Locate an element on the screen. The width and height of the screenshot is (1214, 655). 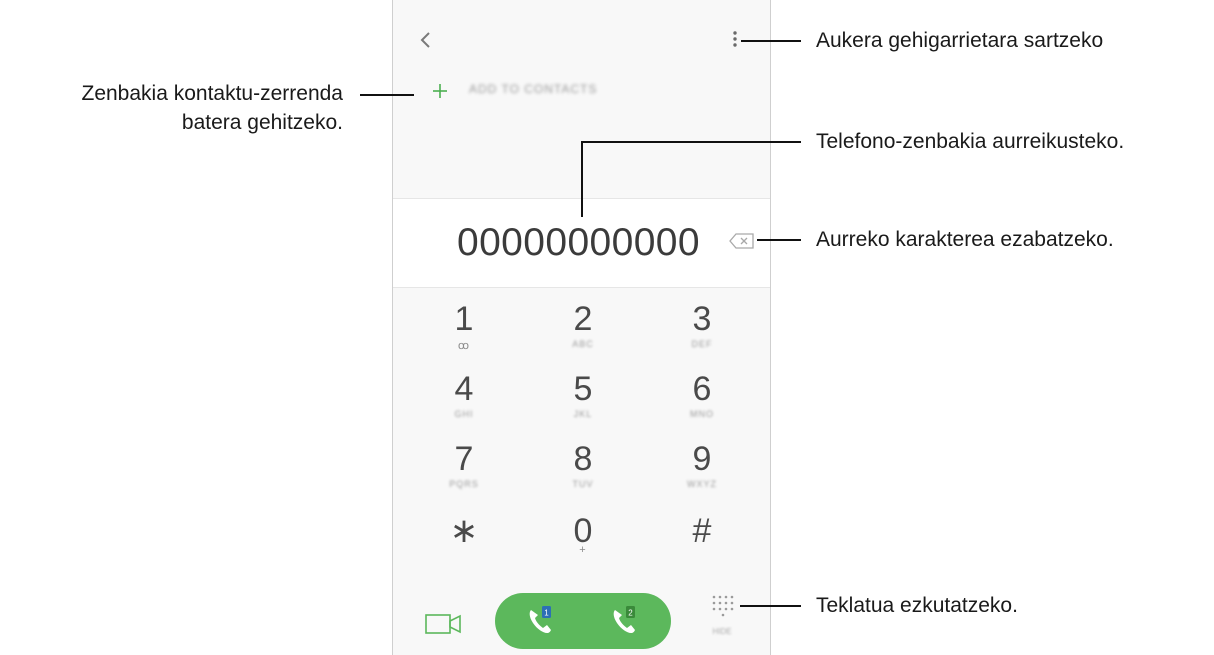
more-options-leader is located at coordinates (771, 41).